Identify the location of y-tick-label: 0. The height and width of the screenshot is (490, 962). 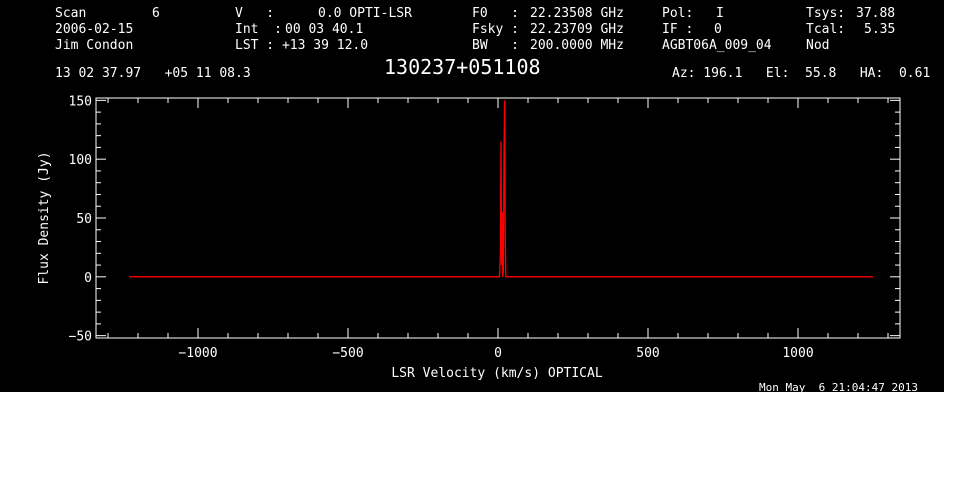
(88, 278).